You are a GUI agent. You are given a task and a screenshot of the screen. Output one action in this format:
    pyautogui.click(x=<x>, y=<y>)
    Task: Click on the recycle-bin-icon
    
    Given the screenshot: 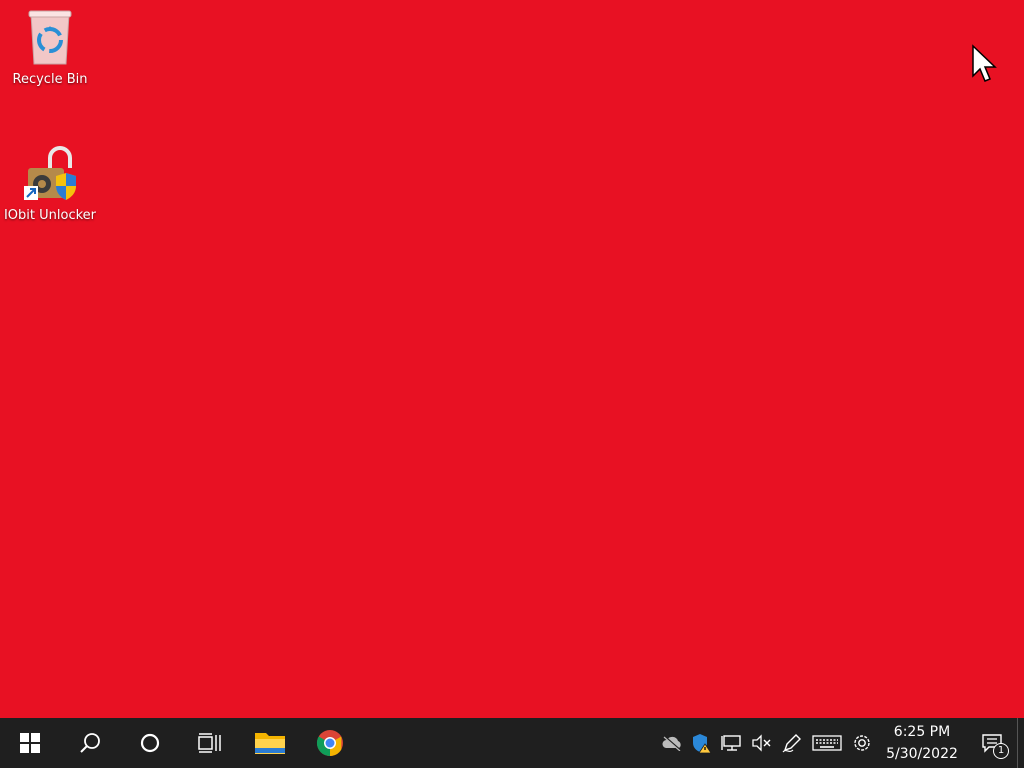 What is the action you would take?
    pyautogui.click(x=50, y=37)
    